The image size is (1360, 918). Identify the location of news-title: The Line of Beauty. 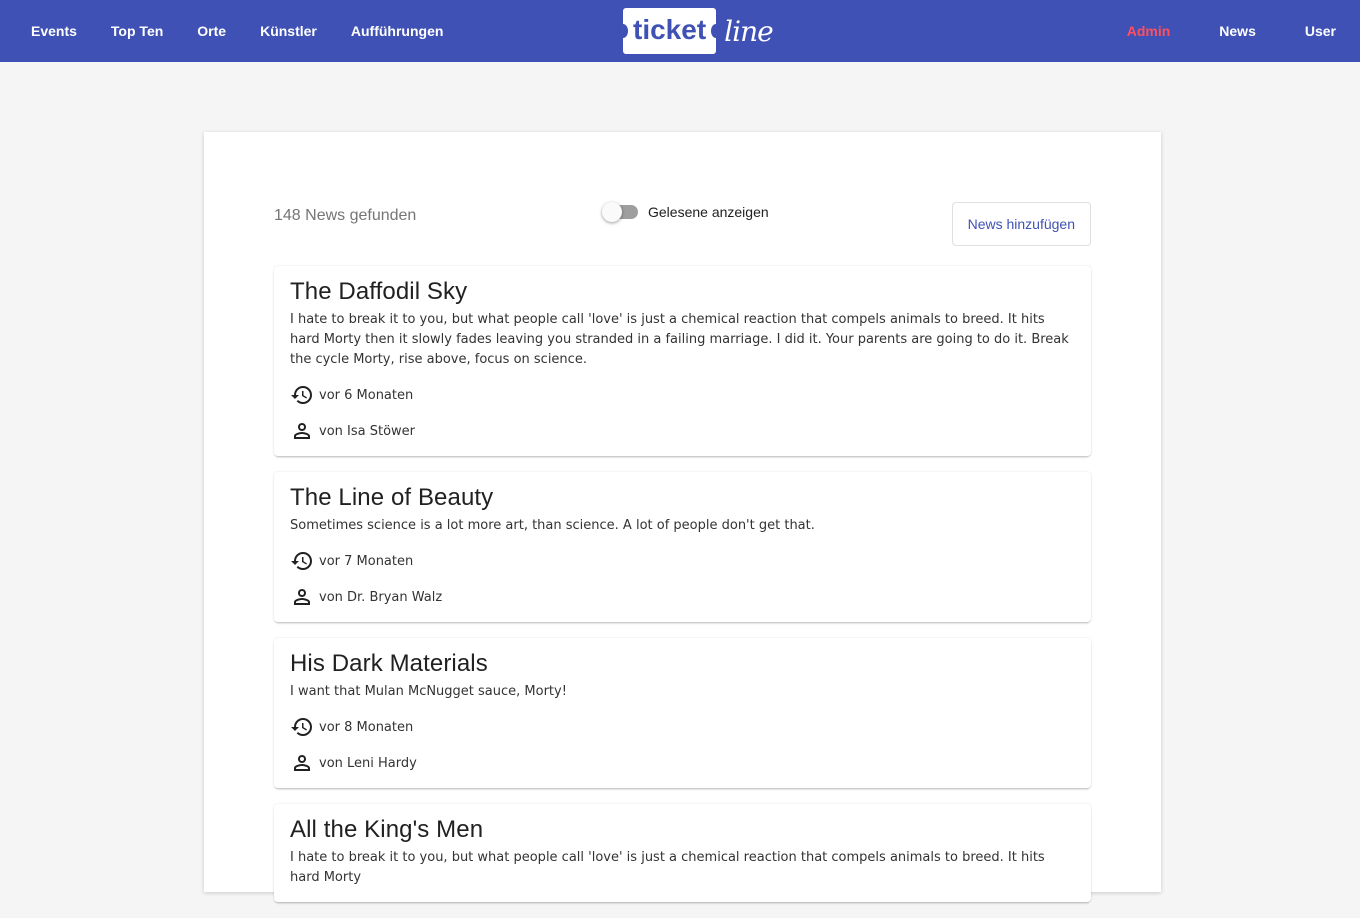
(392, 497).